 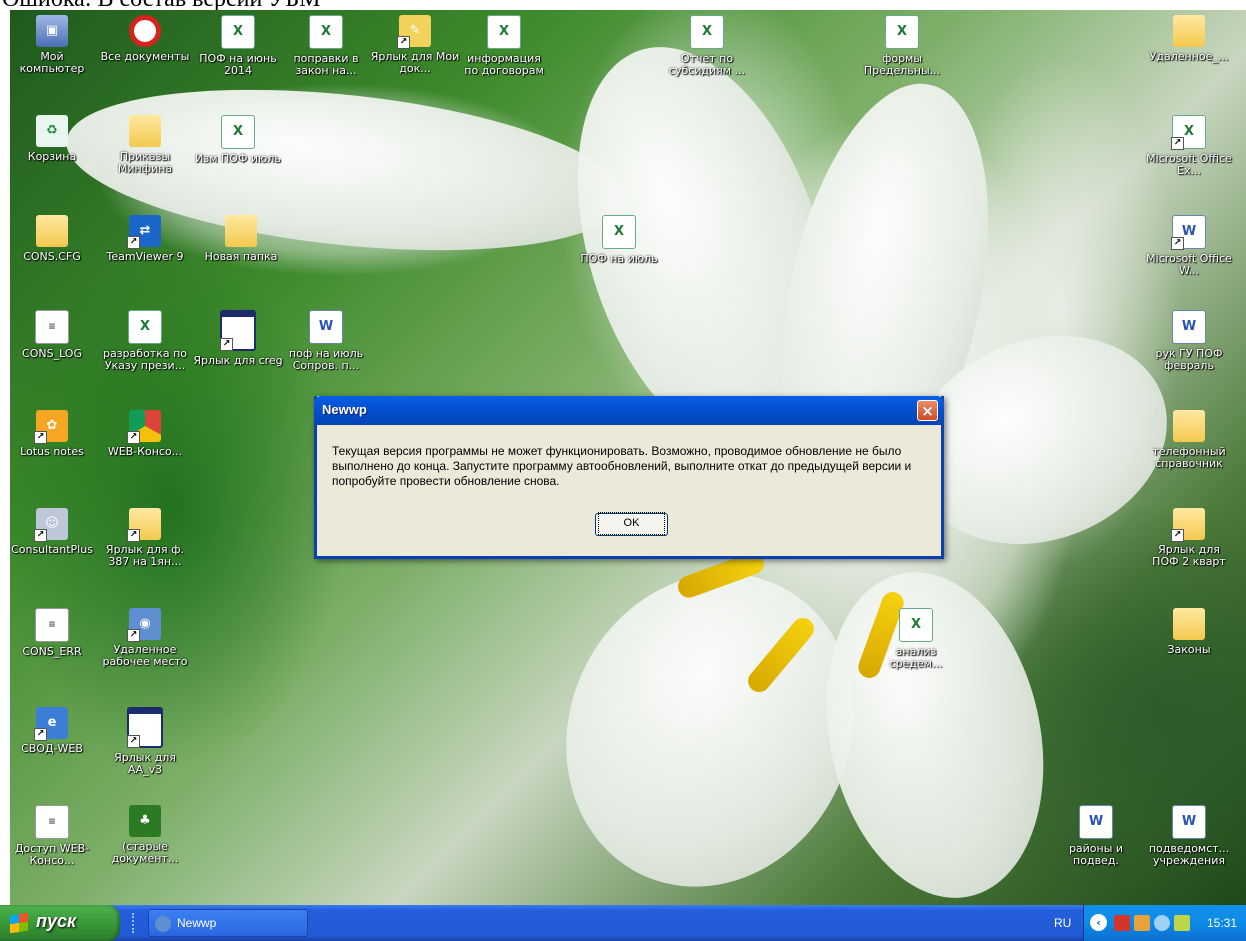 What do you see at coordinates (135, 923) in the screenshot?
I see `quicklaunch-grip` at bounding box center [135, 923].